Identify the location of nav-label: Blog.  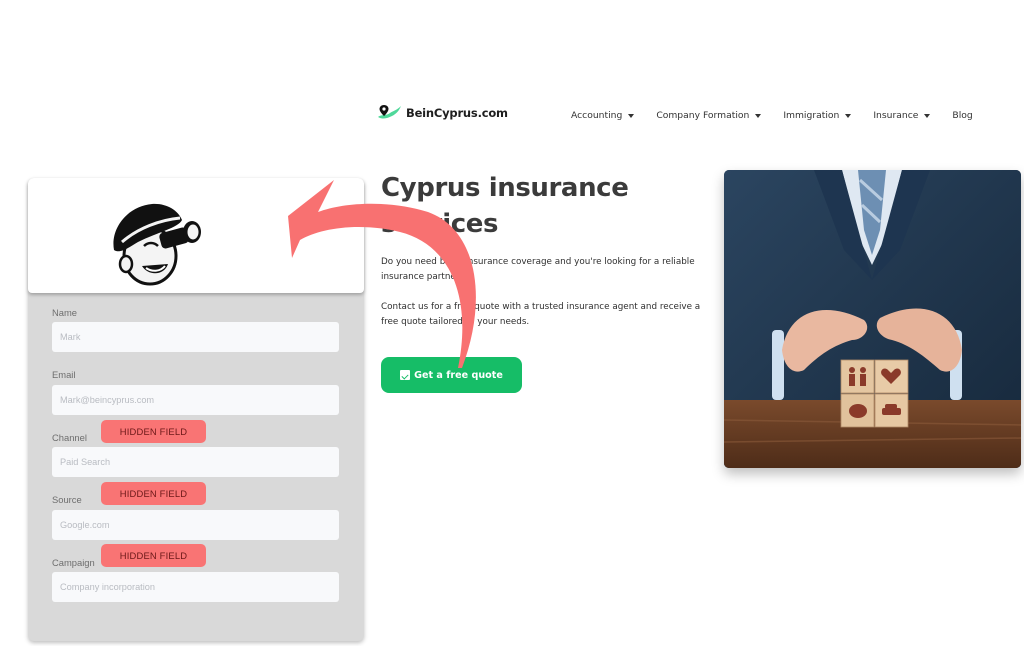
(962, 115).